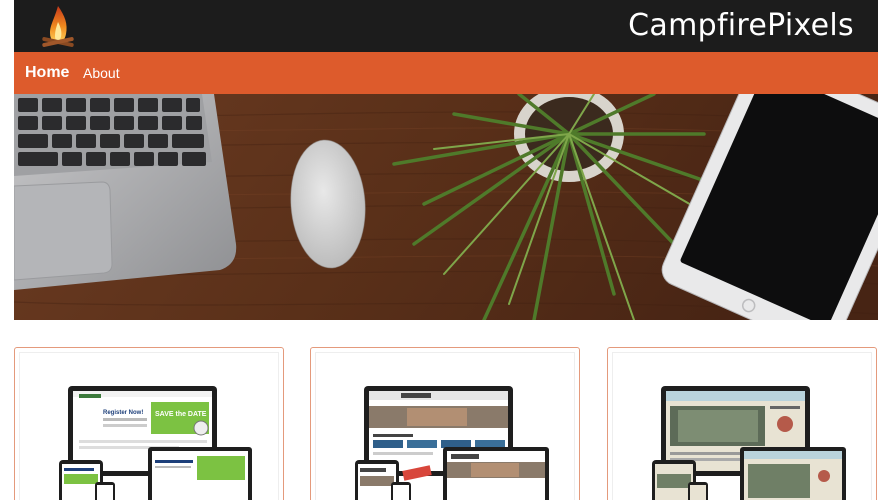  What do you see at coordinates (741, 26) in the screenshot?
I see `brand-title: CampfirePixels` at bounding box center [741, 26].